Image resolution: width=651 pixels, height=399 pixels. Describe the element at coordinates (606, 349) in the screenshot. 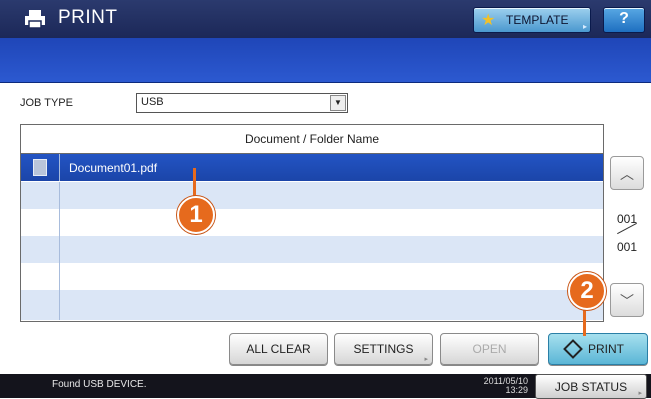

I see `print-label: PRINT` at that location.